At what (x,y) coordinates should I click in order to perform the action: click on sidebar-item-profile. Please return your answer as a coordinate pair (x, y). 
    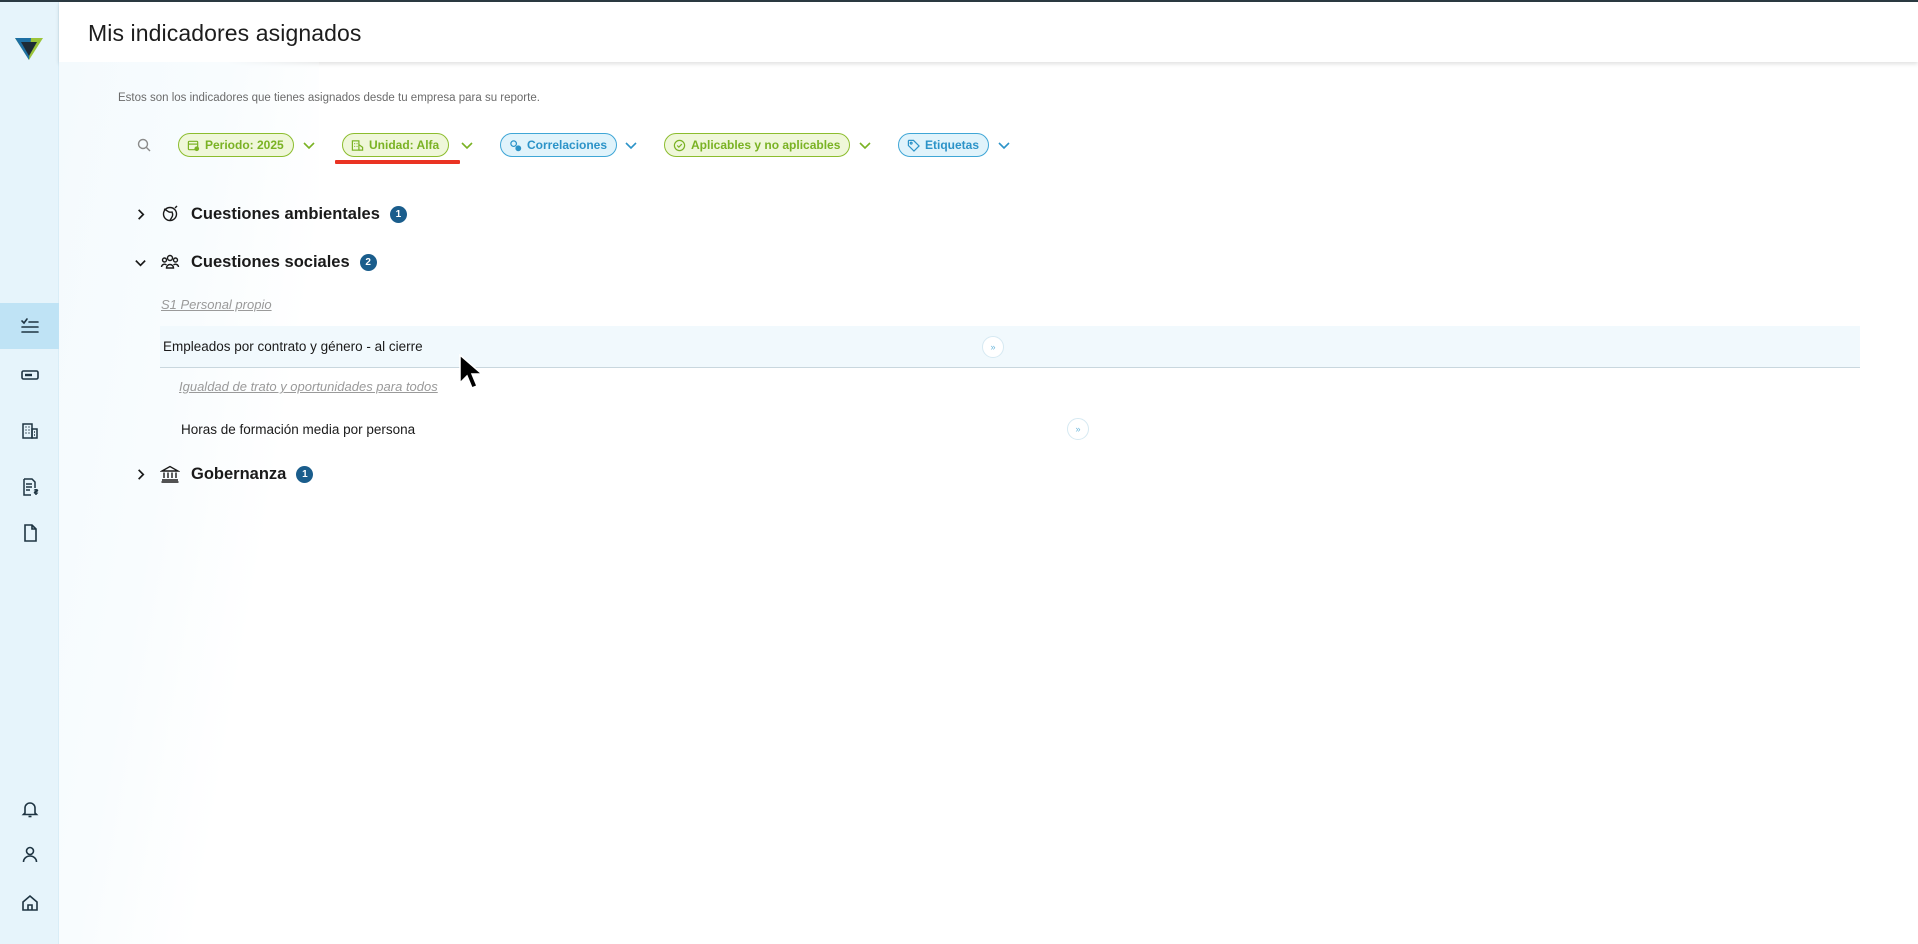
    Looking at the image, I should click on (29, 854).